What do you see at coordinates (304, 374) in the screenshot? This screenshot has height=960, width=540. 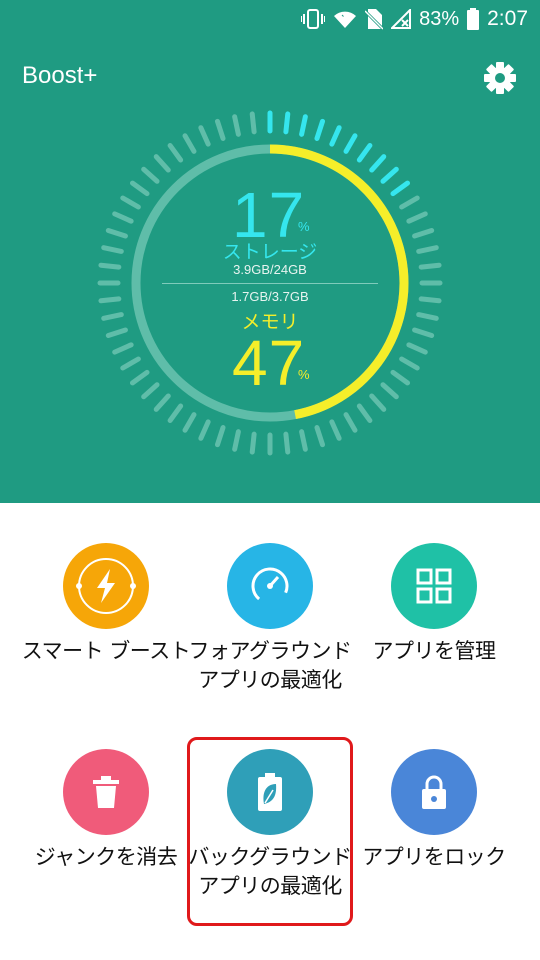 I see `memory-percent-sign: %` at bounding box center [304, 374].